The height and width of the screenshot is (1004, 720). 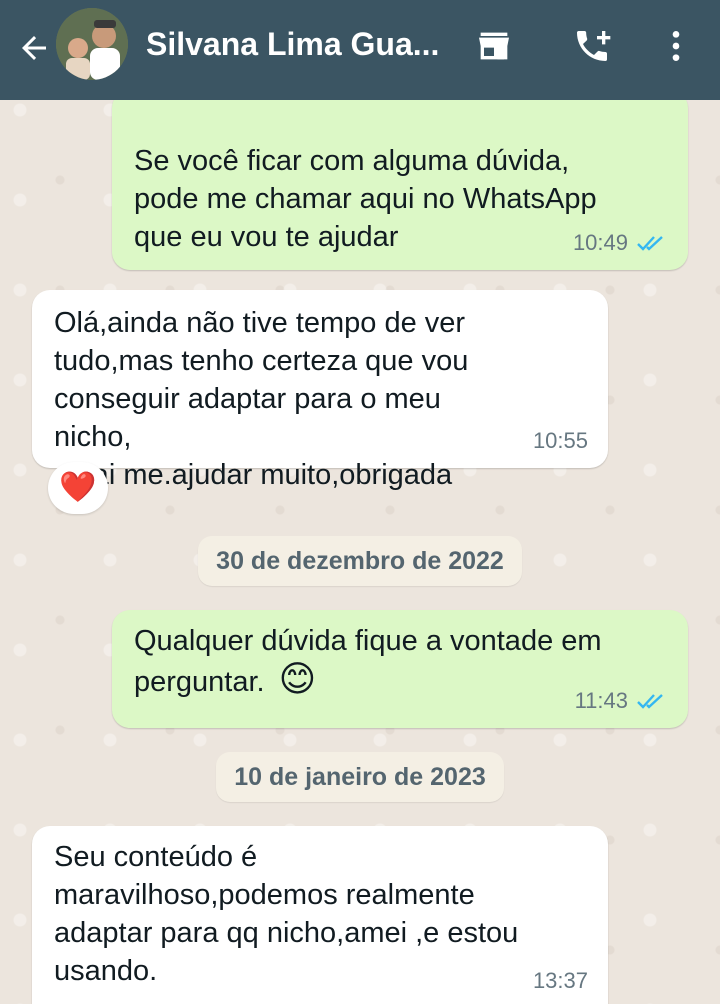 I want to click on contact-avatar, so click(x=92, y=44).